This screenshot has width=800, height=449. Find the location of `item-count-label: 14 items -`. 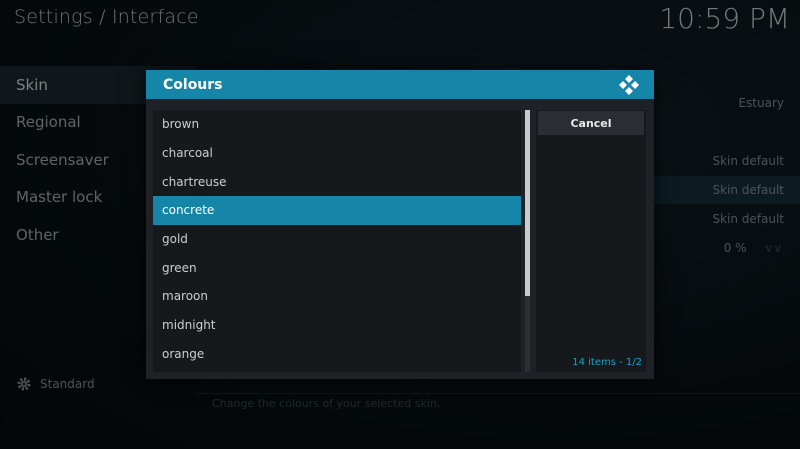

item-count-label: 14 items - is located at coordinates (599, 362).